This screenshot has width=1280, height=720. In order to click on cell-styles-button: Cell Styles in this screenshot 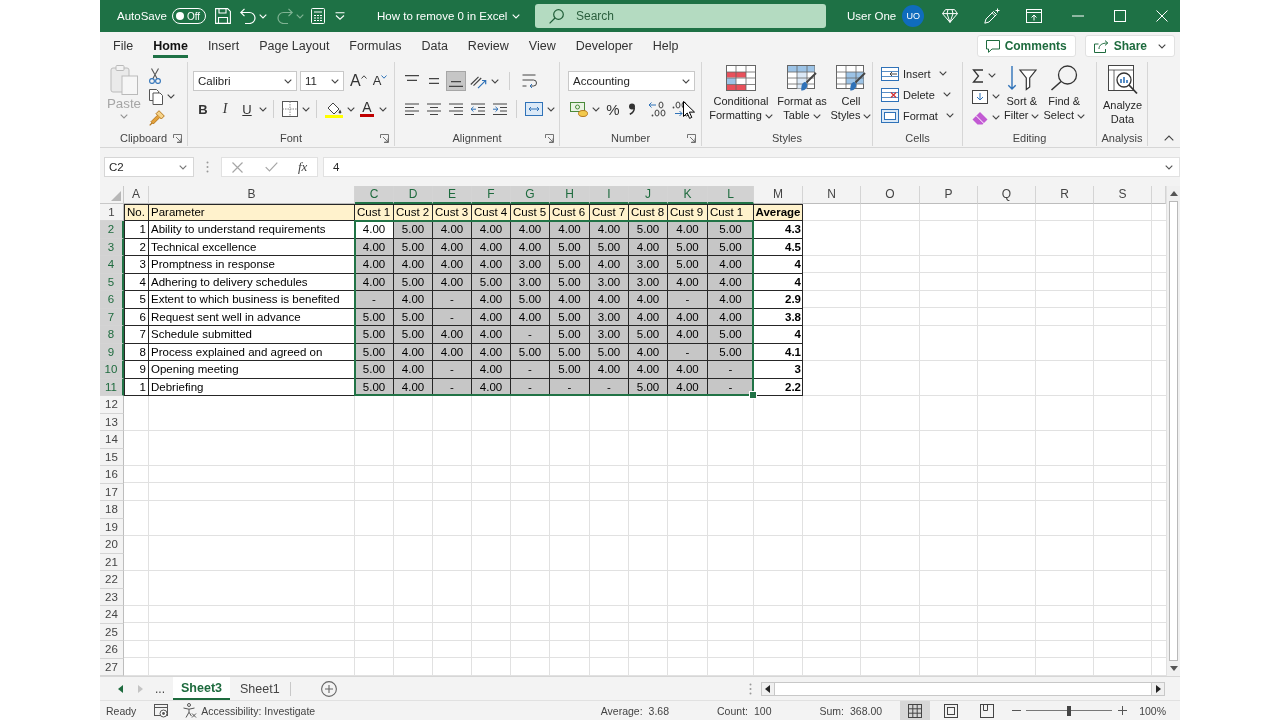, I will do `click(851, 93)`.